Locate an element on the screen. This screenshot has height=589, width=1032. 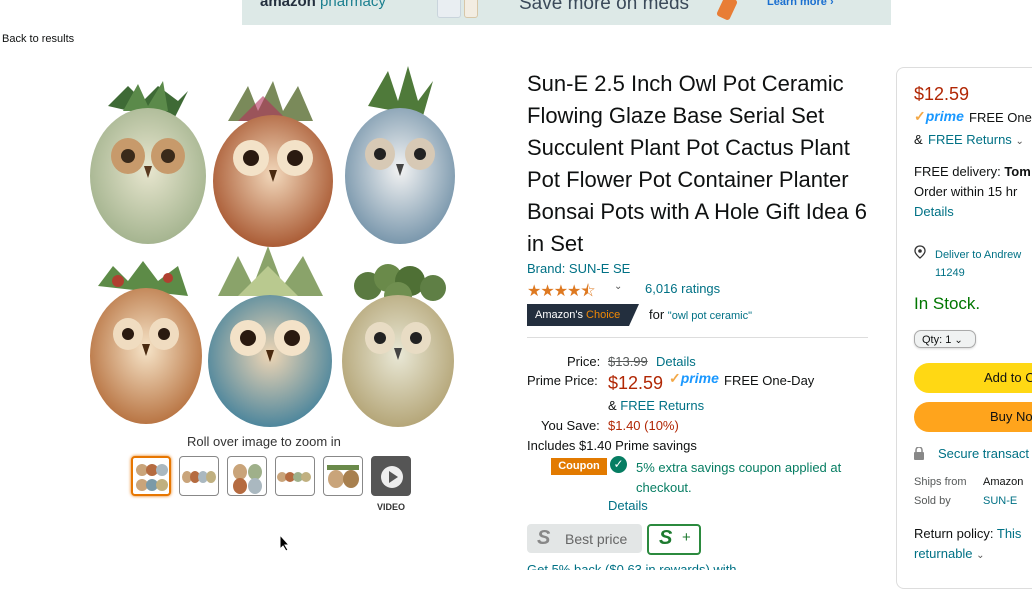
return-policy-link: This is located at coordinates (1009, 533).